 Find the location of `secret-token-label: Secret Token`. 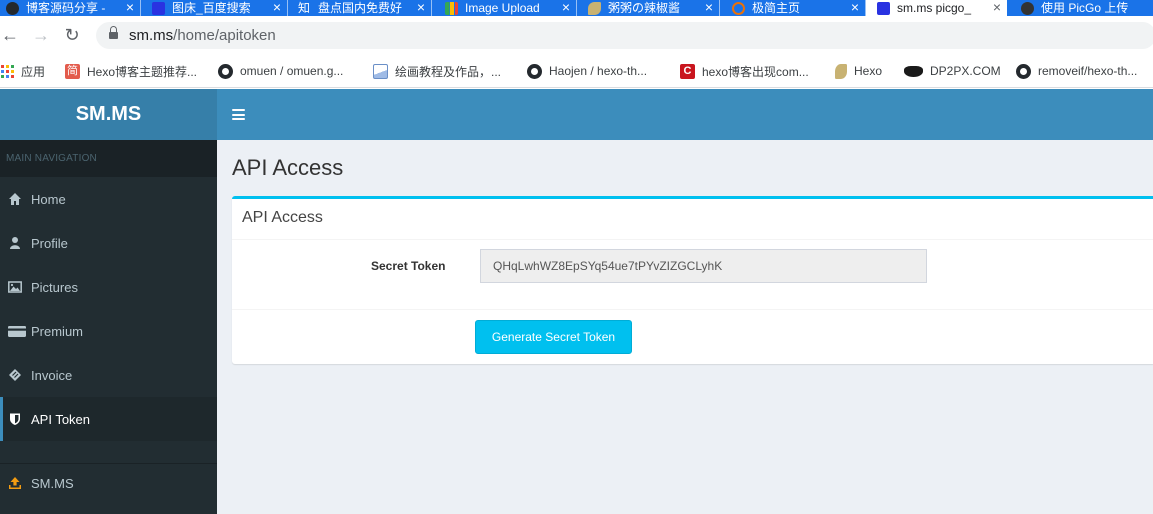

secret-token-label: Secret Token is located at coordinates (408, 266).